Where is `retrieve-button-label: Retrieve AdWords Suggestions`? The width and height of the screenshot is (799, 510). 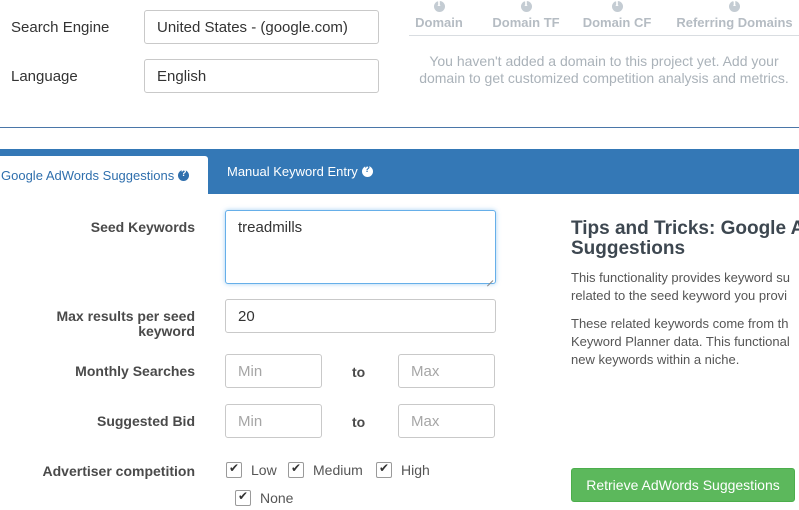 retrieve-button-label: Retrieve AdWords Suggestions is located at coordinates (683, 485).